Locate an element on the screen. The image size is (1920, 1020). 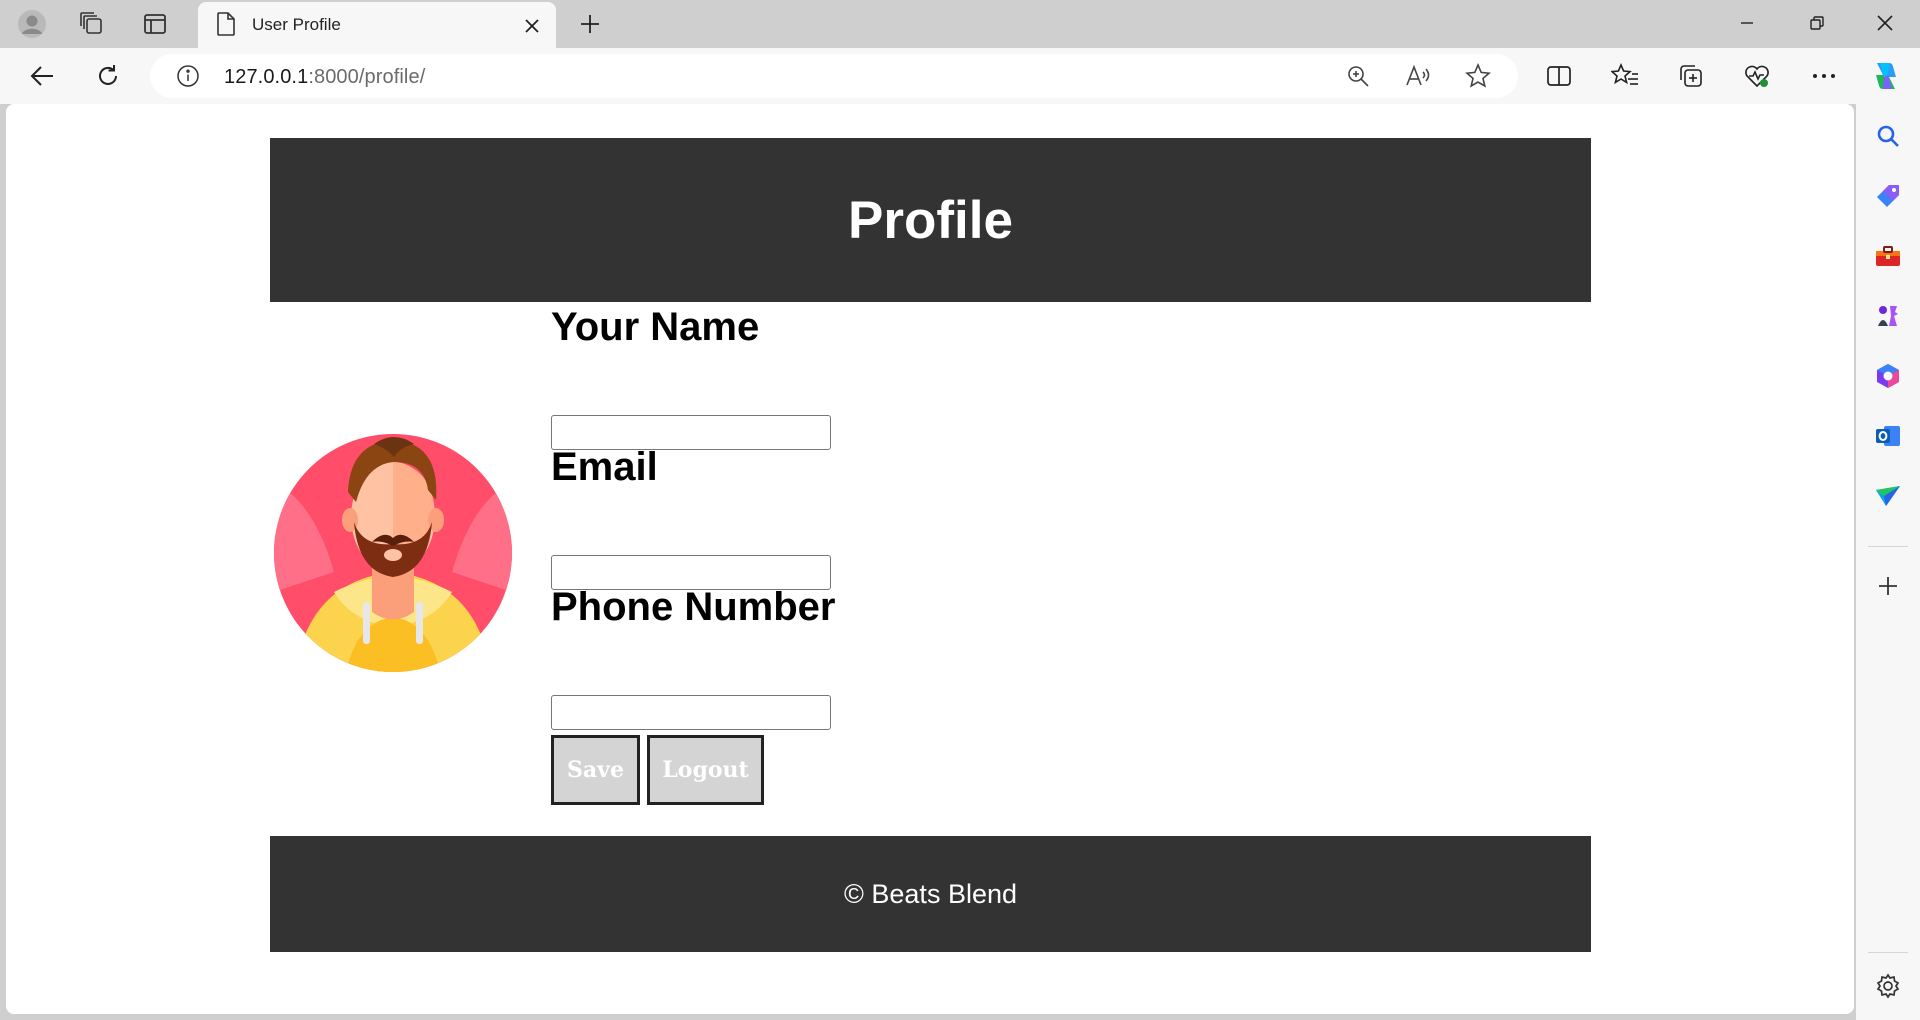
address-bar: 127.0.0.1:8000/profile/ is located at coordinates (834, 76).